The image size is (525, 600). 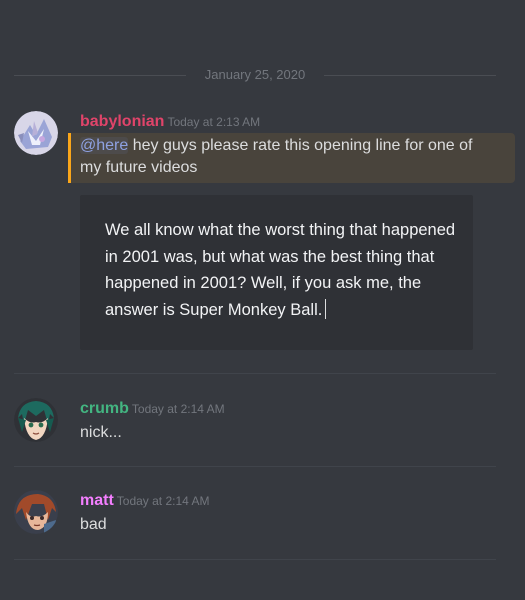 What do you see at coordinates (326, 308) in the screenshot?
I see `text-caret` at bounding box center [326, 308].